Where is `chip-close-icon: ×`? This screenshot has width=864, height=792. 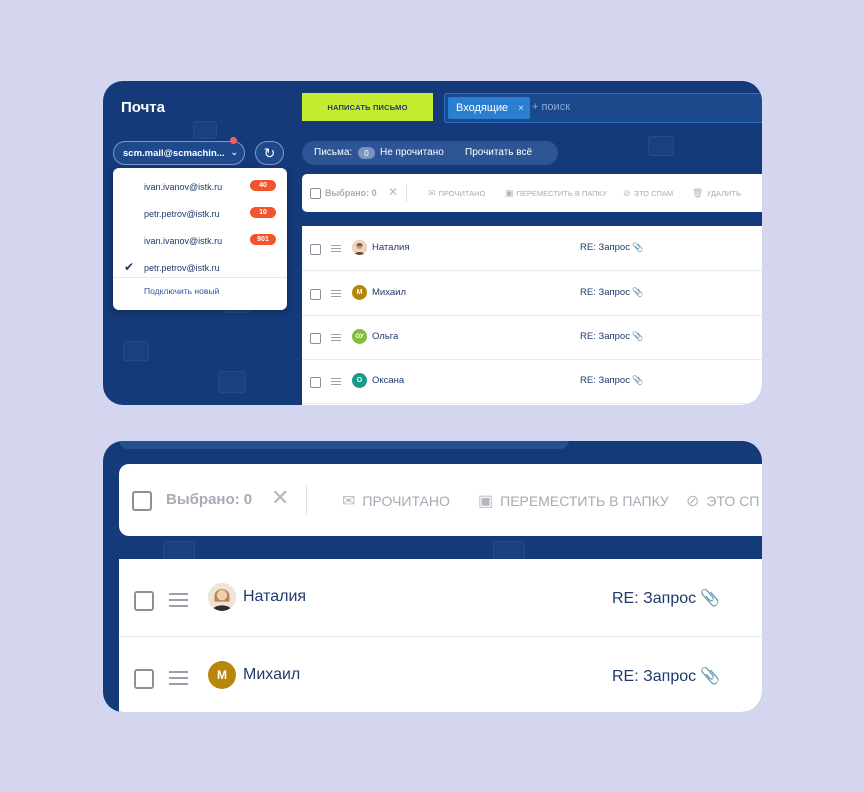
chip-close-icon: × is located at coordinates (521, 108).